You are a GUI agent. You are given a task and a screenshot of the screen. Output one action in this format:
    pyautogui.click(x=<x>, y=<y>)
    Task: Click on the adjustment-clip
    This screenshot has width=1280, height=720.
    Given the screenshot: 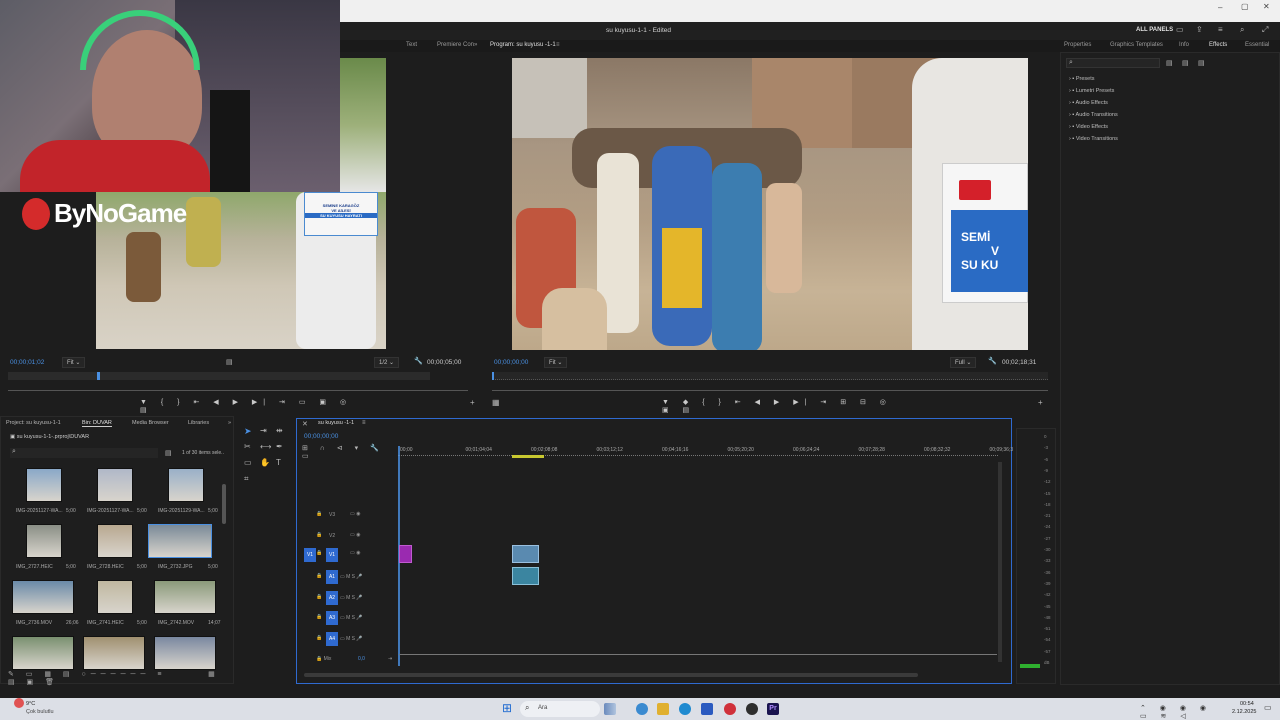 What is the action you would take?
    pyautogui.click(x=405, y=554)
    